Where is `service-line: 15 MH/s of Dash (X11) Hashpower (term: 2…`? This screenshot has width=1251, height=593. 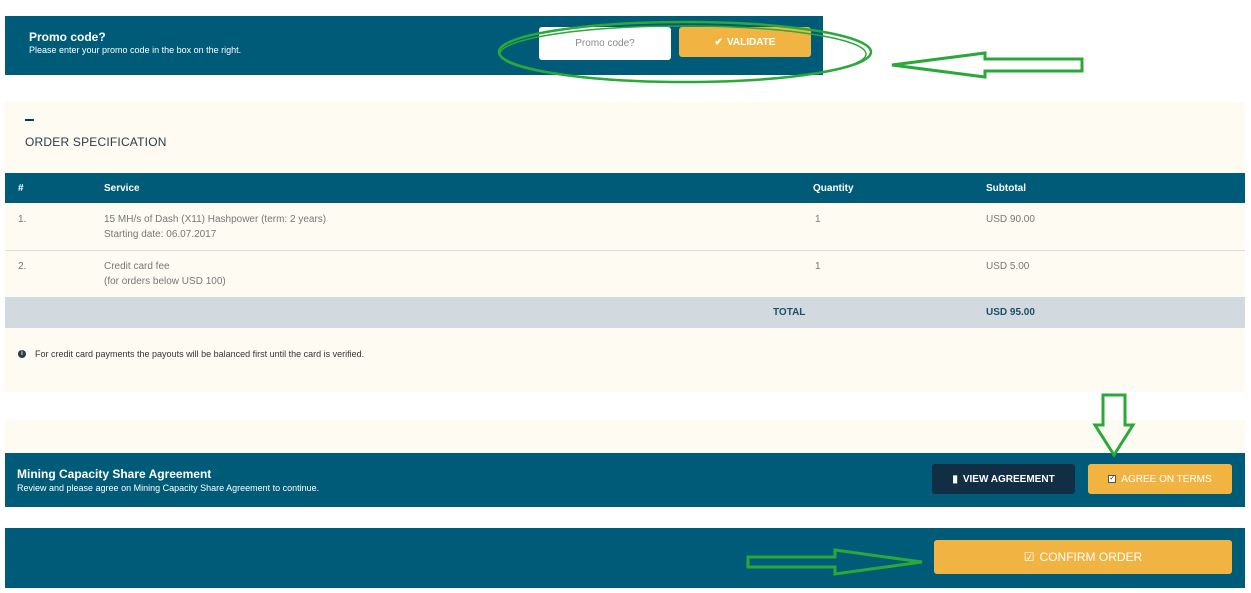
service-line: 15 MH/s of Dash (X11) Hashpower (term: 2… is located at coordinates (215, 219).